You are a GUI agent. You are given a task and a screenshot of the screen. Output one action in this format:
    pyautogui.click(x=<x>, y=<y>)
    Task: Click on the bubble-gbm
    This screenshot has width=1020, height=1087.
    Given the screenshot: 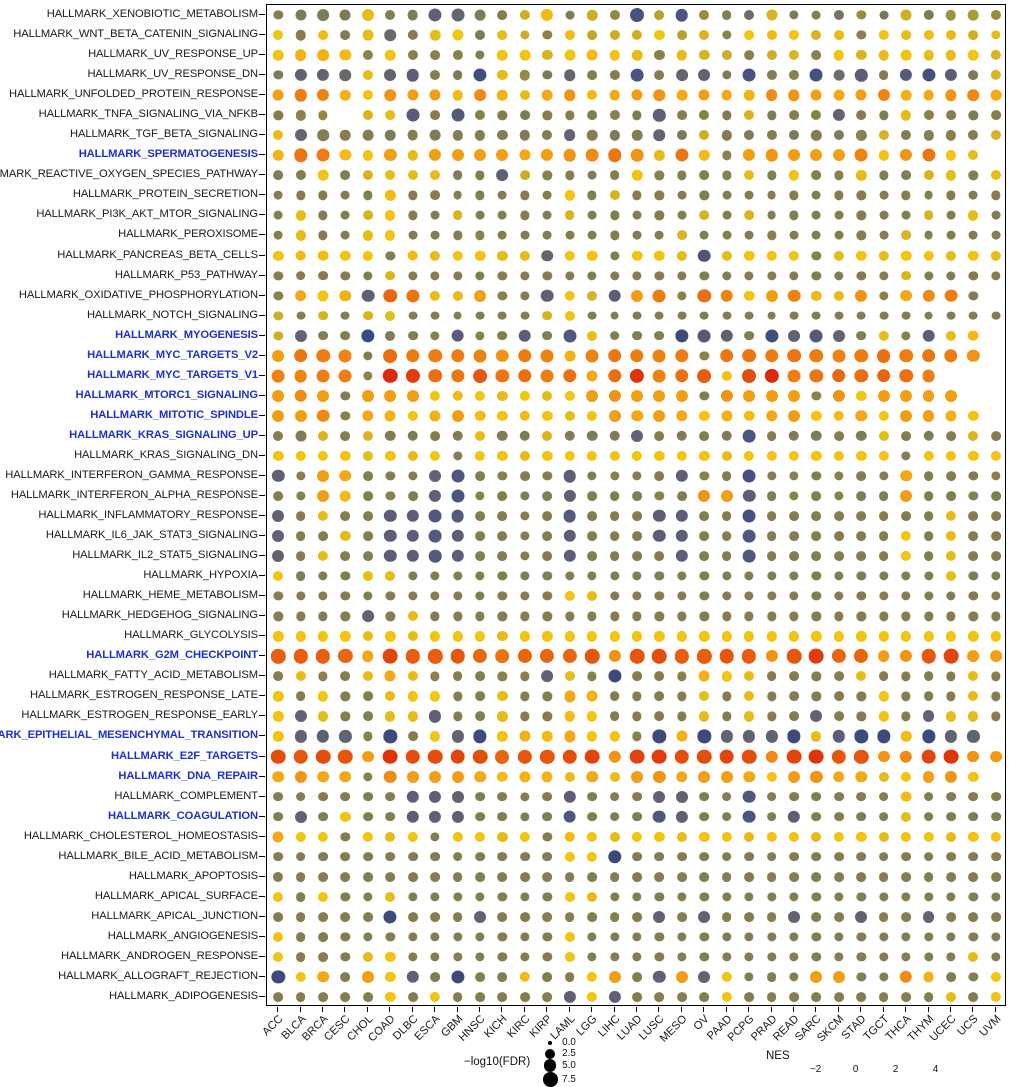 What is the action you would take?
    pyautogui.click(x=457, y=916)
    